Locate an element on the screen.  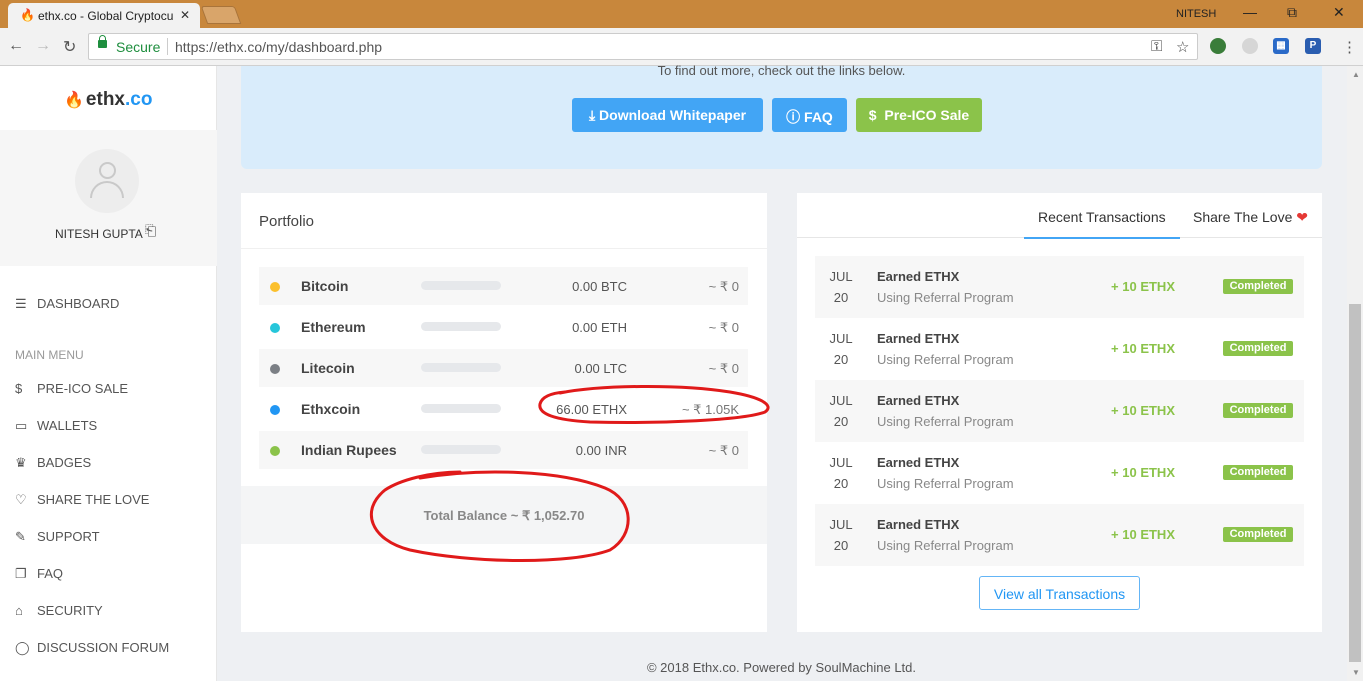
sidebar-item-discussion-forum: ◯ DISCUSSION FORUM is located at coordinates (92, 648).